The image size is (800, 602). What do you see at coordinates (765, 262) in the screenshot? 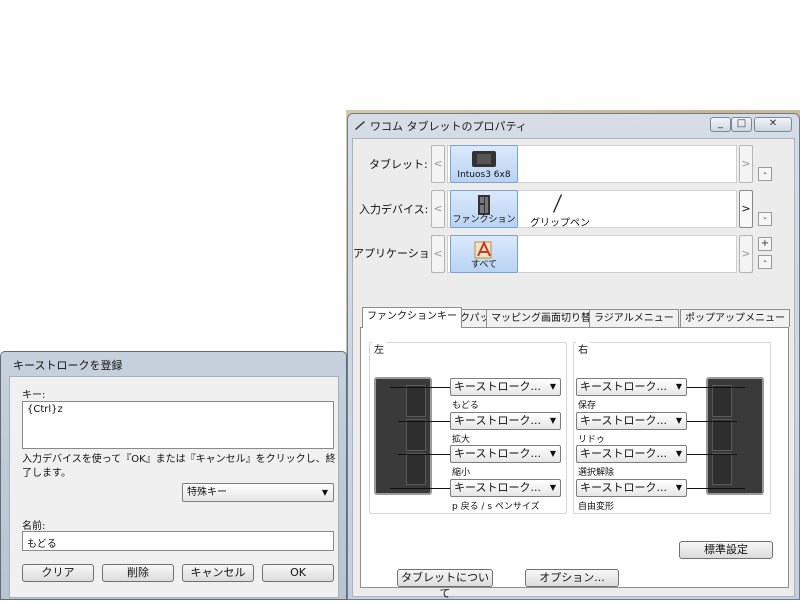
I see `application-remove-button: -` at bounding box center [765, 262].